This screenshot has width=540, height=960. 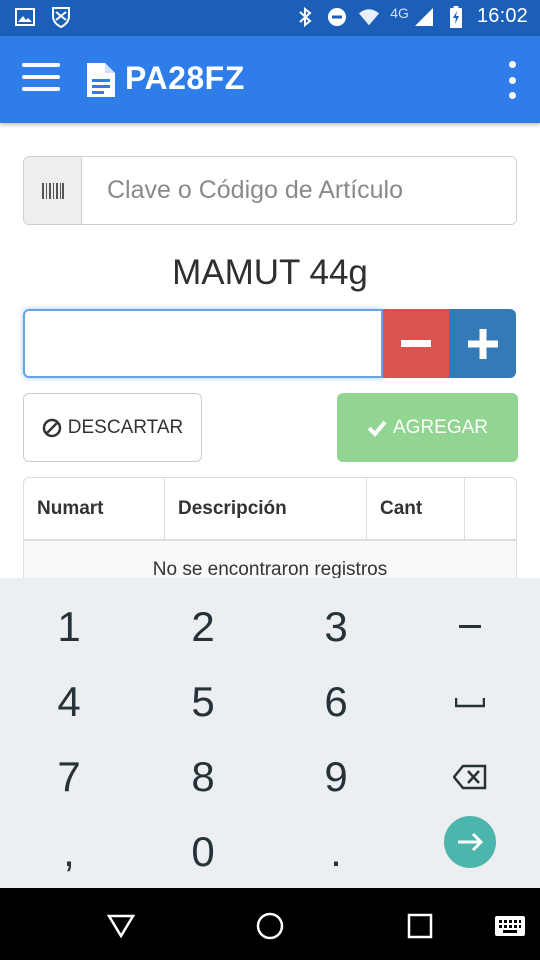 What do you see at coordinates (377, 428) in the screenshot?
I see `check-icon` at bounding box center [377, 428].